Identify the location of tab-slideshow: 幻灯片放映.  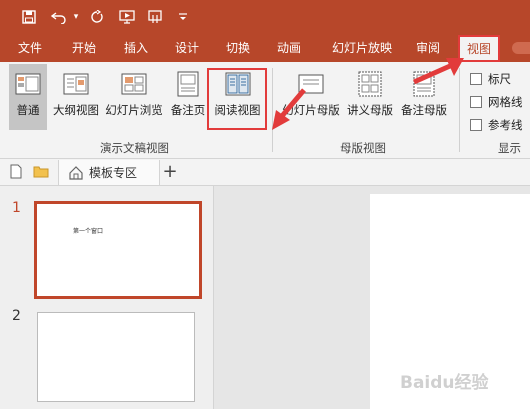
(362, 48).